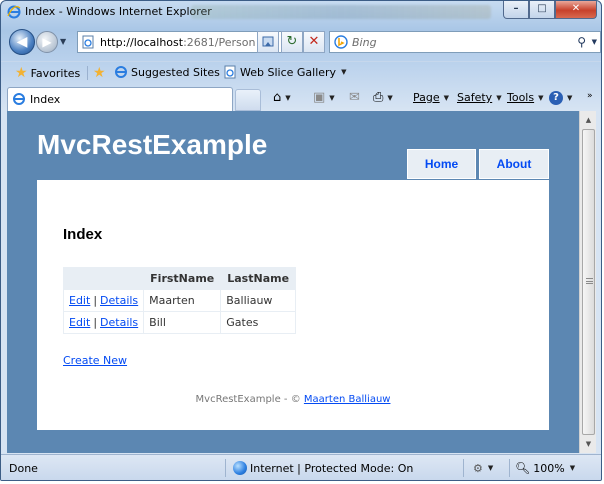 Image resolution: width=604 pixels, height=484 pixels. What do you see at coordinates (475, 97) in the screenshot?
I see `safety-menu-label: Safety` at bounding box center [475, 97].